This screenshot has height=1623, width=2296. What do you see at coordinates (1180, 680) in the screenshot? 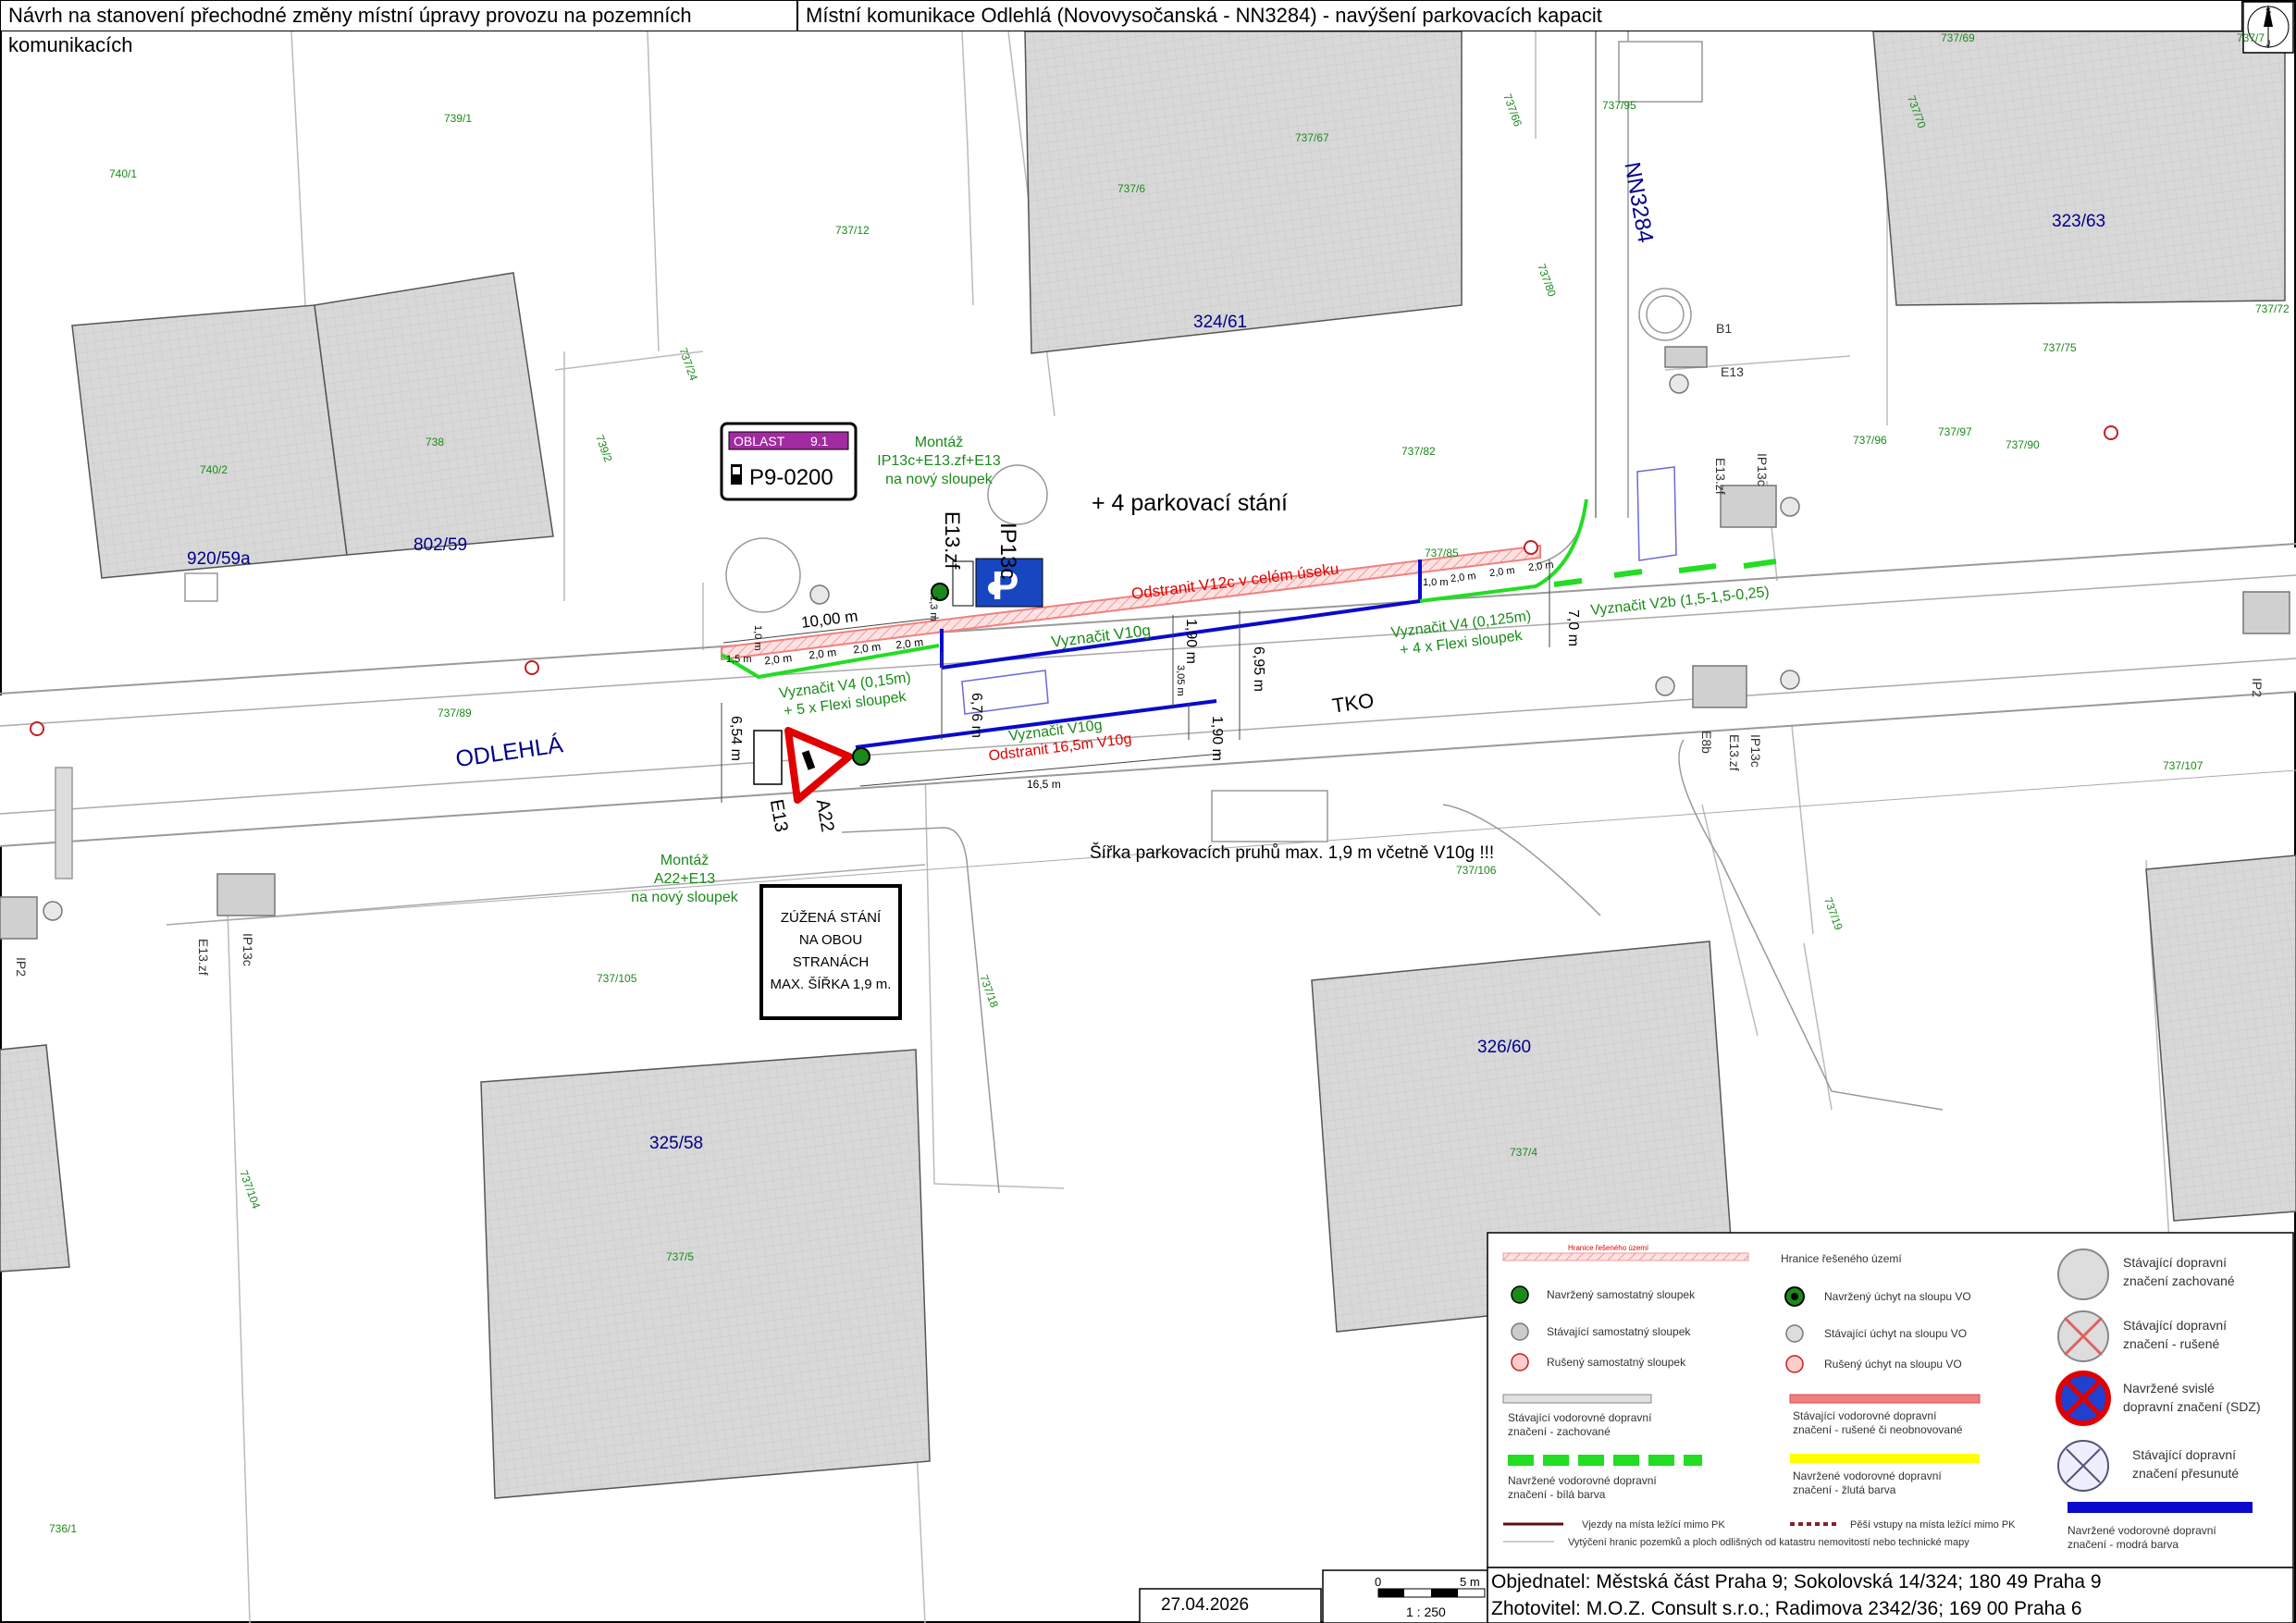
I see `dim-label: 3,05 m` at bounding box center [1180, 680].